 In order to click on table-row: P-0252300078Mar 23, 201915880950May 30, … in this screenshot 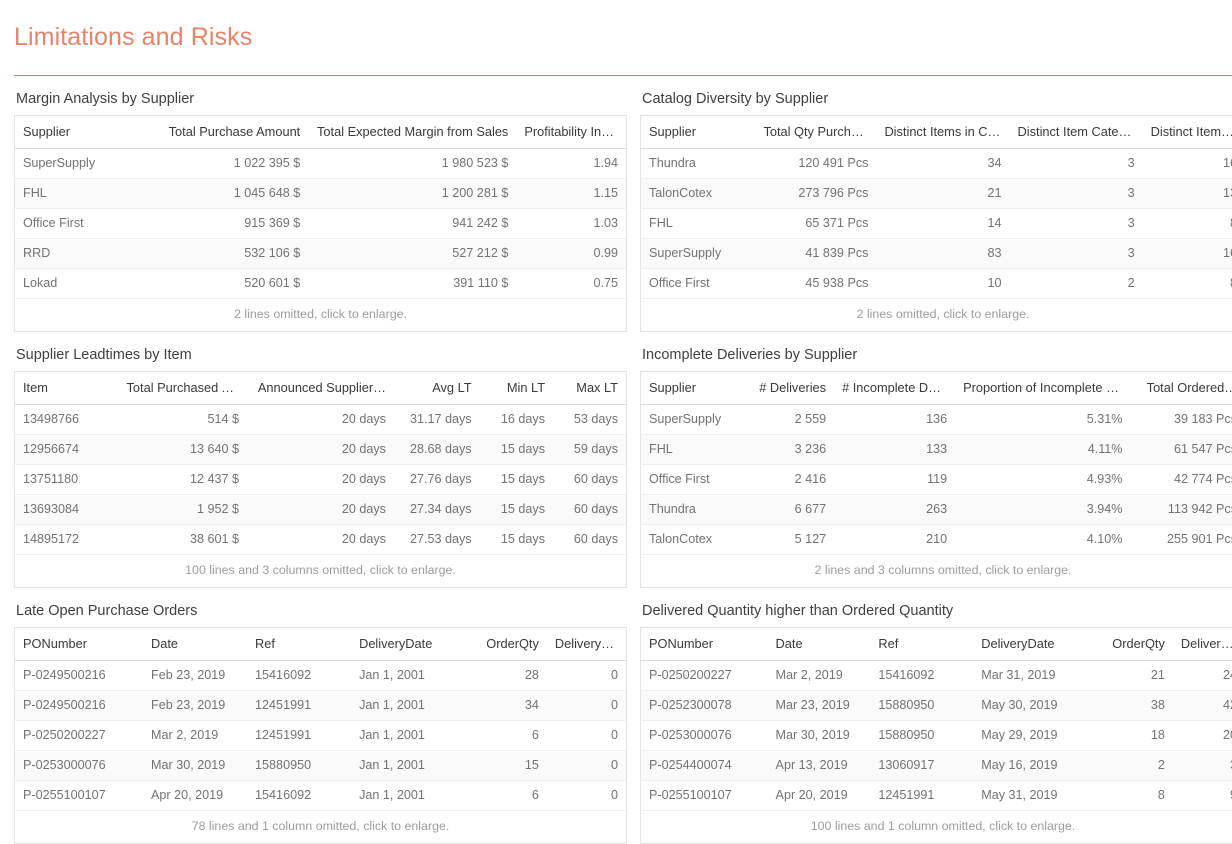, I will do `click(936, 705)`.